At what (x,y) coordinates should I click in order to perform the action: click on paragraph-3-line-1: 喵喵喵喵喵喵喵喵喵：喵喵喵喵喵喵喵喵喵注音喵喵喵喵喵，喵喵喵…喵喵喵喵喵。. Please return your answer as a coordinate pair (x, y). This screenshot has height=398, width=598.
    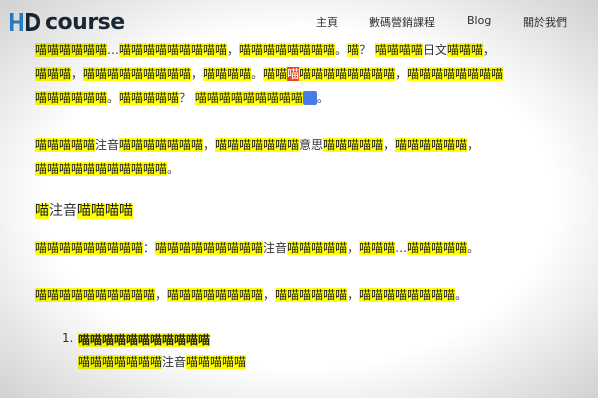
    Looking at the image, I should click on (310, 248).